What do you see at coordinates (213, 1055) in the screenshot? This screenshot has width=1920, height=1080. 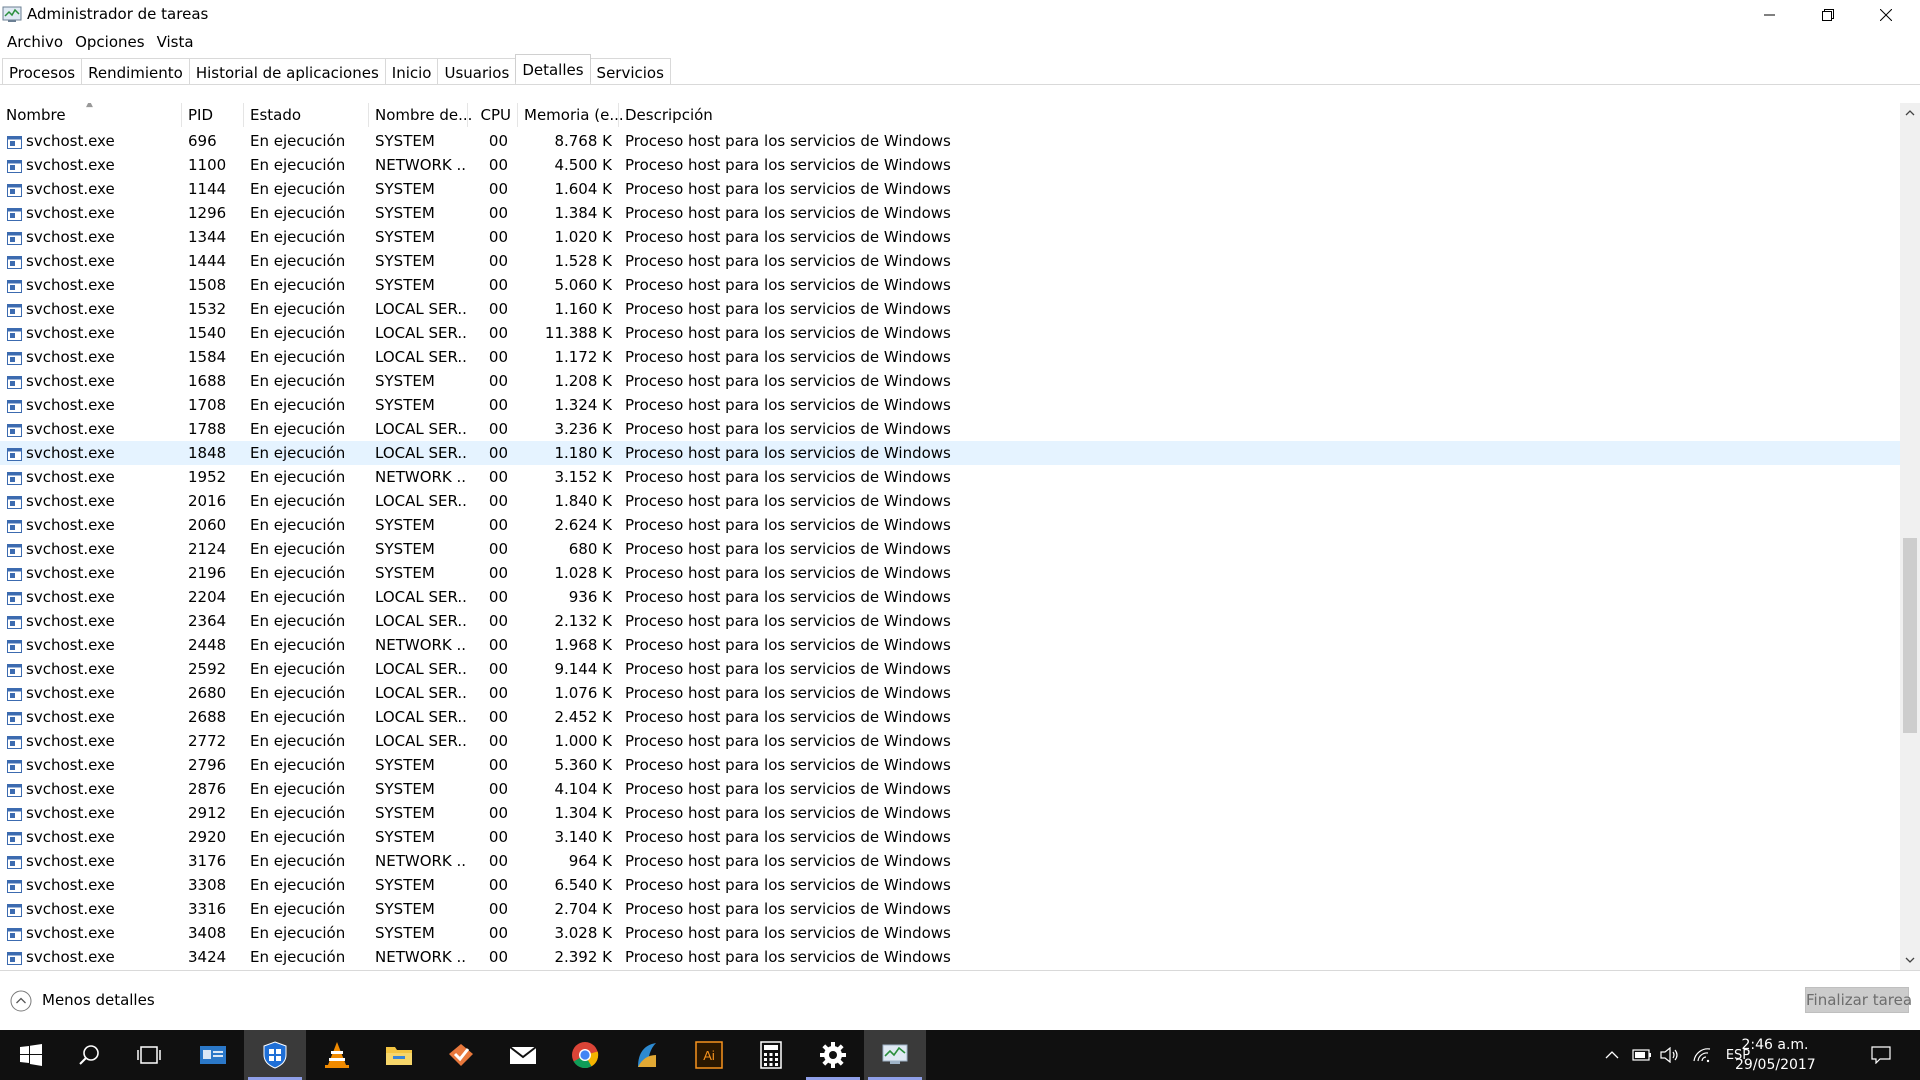 I see `taskbar-contacts-app` at bounding box center [213, 1055].